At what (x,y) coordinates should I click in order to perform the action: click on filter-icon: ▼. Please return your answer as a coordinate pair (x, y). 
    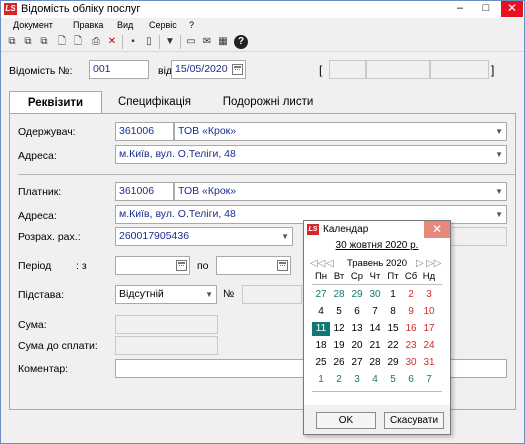
    Looking at the image, I should click on (170, 42).